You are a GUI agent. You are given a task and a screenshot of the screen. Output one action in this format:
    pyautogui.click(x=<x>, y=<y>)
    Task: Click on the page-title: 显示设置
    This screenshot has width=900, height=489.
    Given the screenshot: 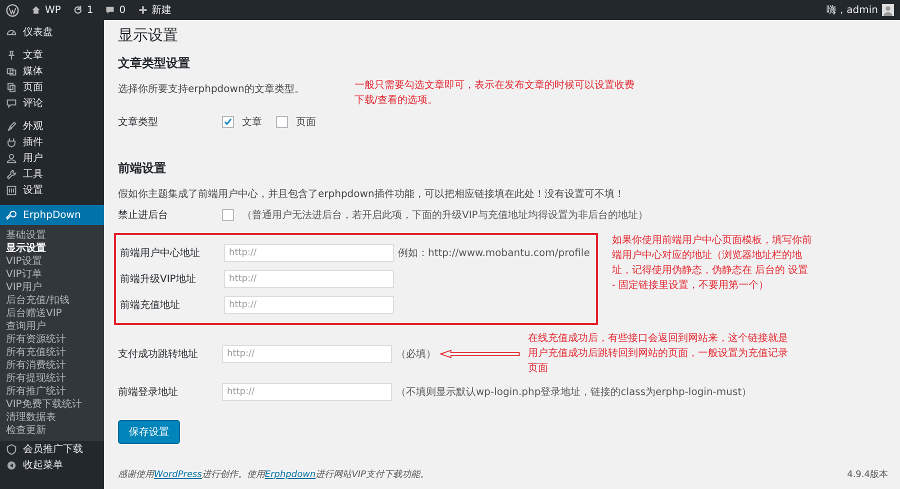 What is the action you would take?
    pyautogui.click(x=148, y=35)
    